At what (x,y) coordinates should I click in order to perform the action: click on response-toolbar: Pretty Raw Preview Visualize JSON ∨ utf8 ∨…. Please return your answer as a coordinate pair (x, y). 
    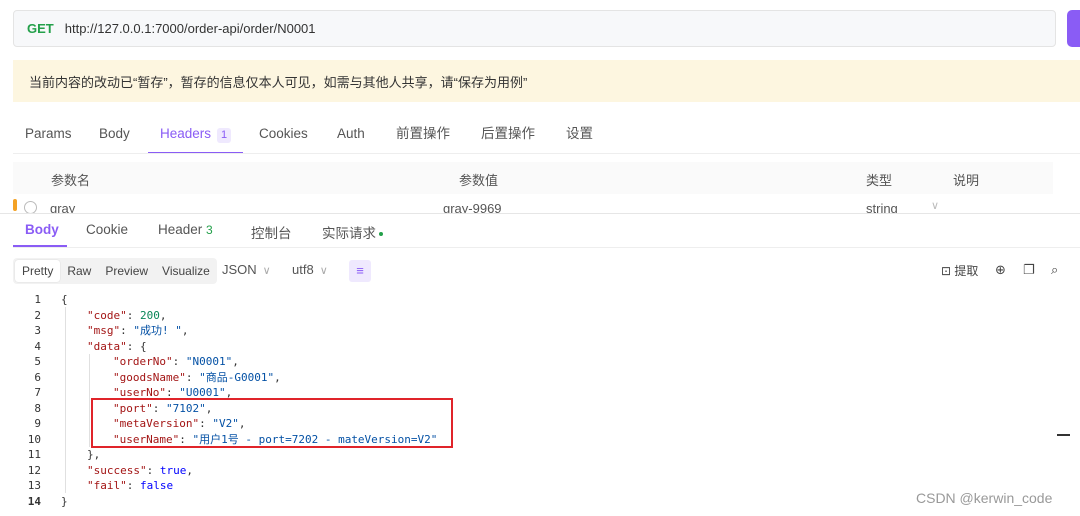
    Looking at the image, I should click on (546, 271).